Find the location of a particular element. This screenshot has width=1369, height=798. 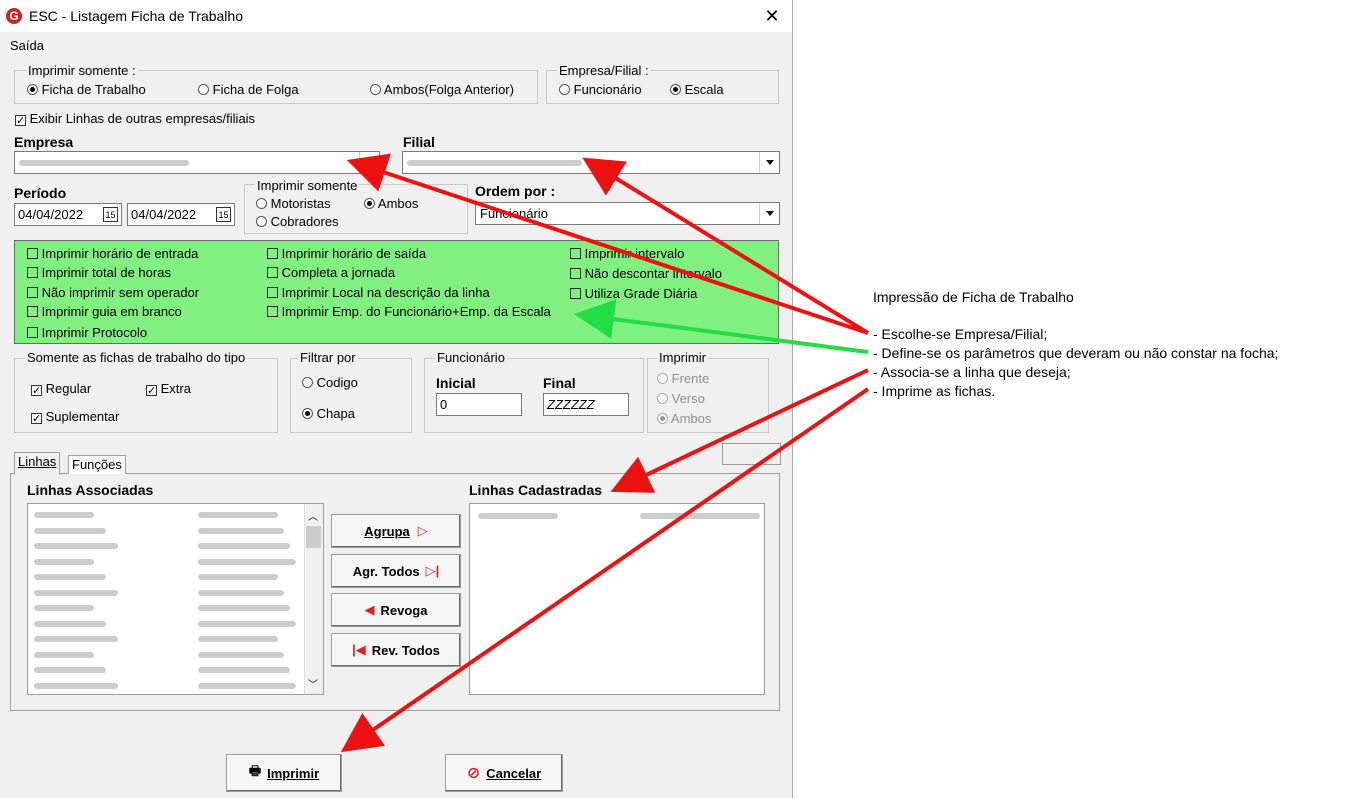

scrollbar: ︿ ﹀ is located at coordinates (313, 599).